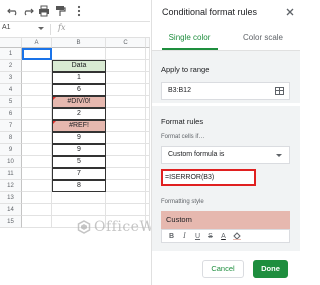  What do you see at coordinates (11, 150) in the screenshot?
I see `row-header: 9` at bounding box center [11, 150].